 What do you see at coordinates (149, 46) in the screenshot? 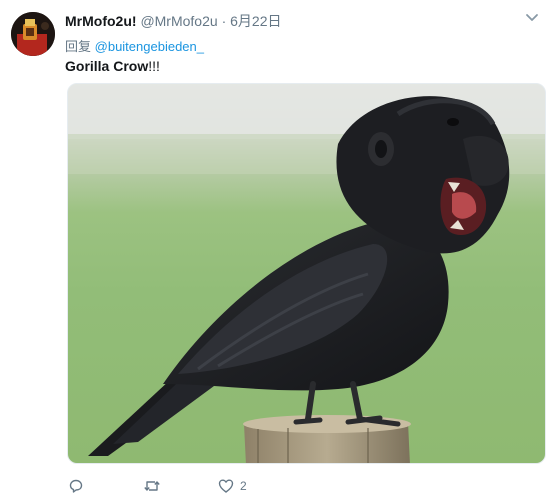
I see `reply-handle-link: @buitengebieden_` at bounding box center [149, 46].